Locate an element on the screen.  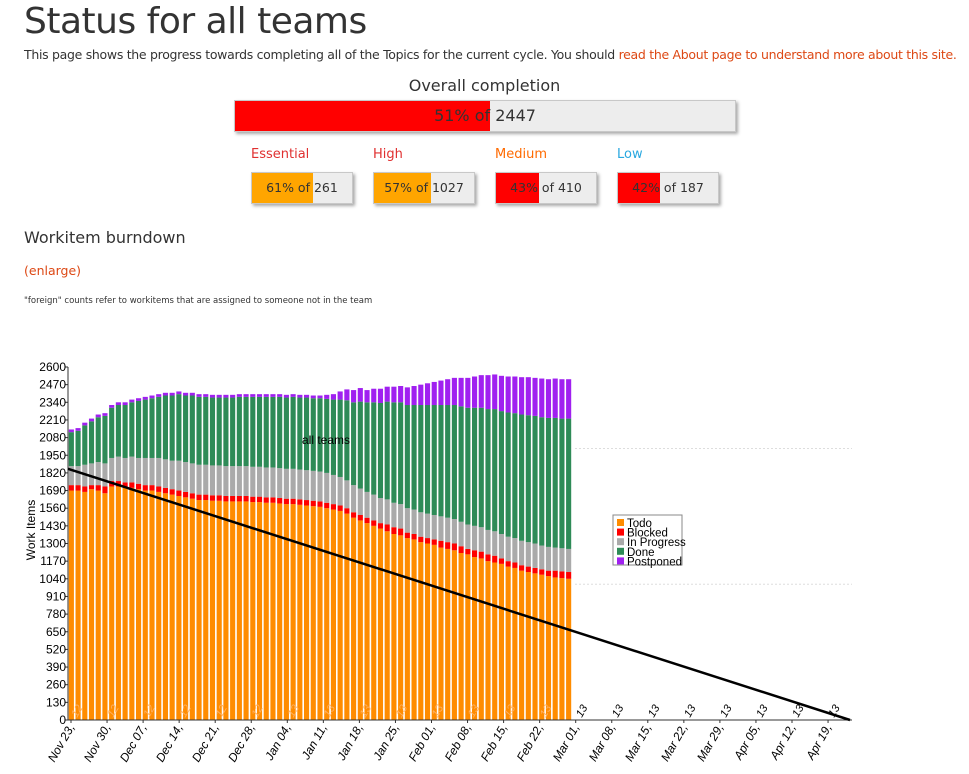
legend-swatch-todo is located at coordinates (620, 522).